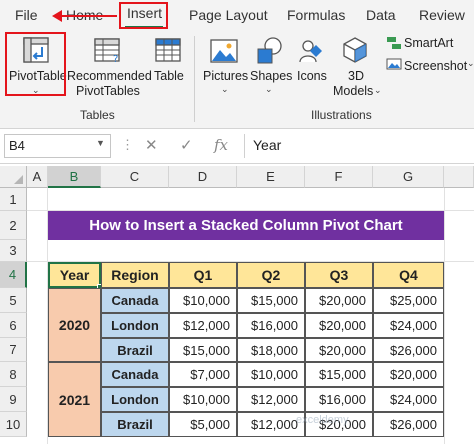  Describe the element at coordinates (339, 275) in the screenshot. I see `header-q3-cell: Q3` at that location.